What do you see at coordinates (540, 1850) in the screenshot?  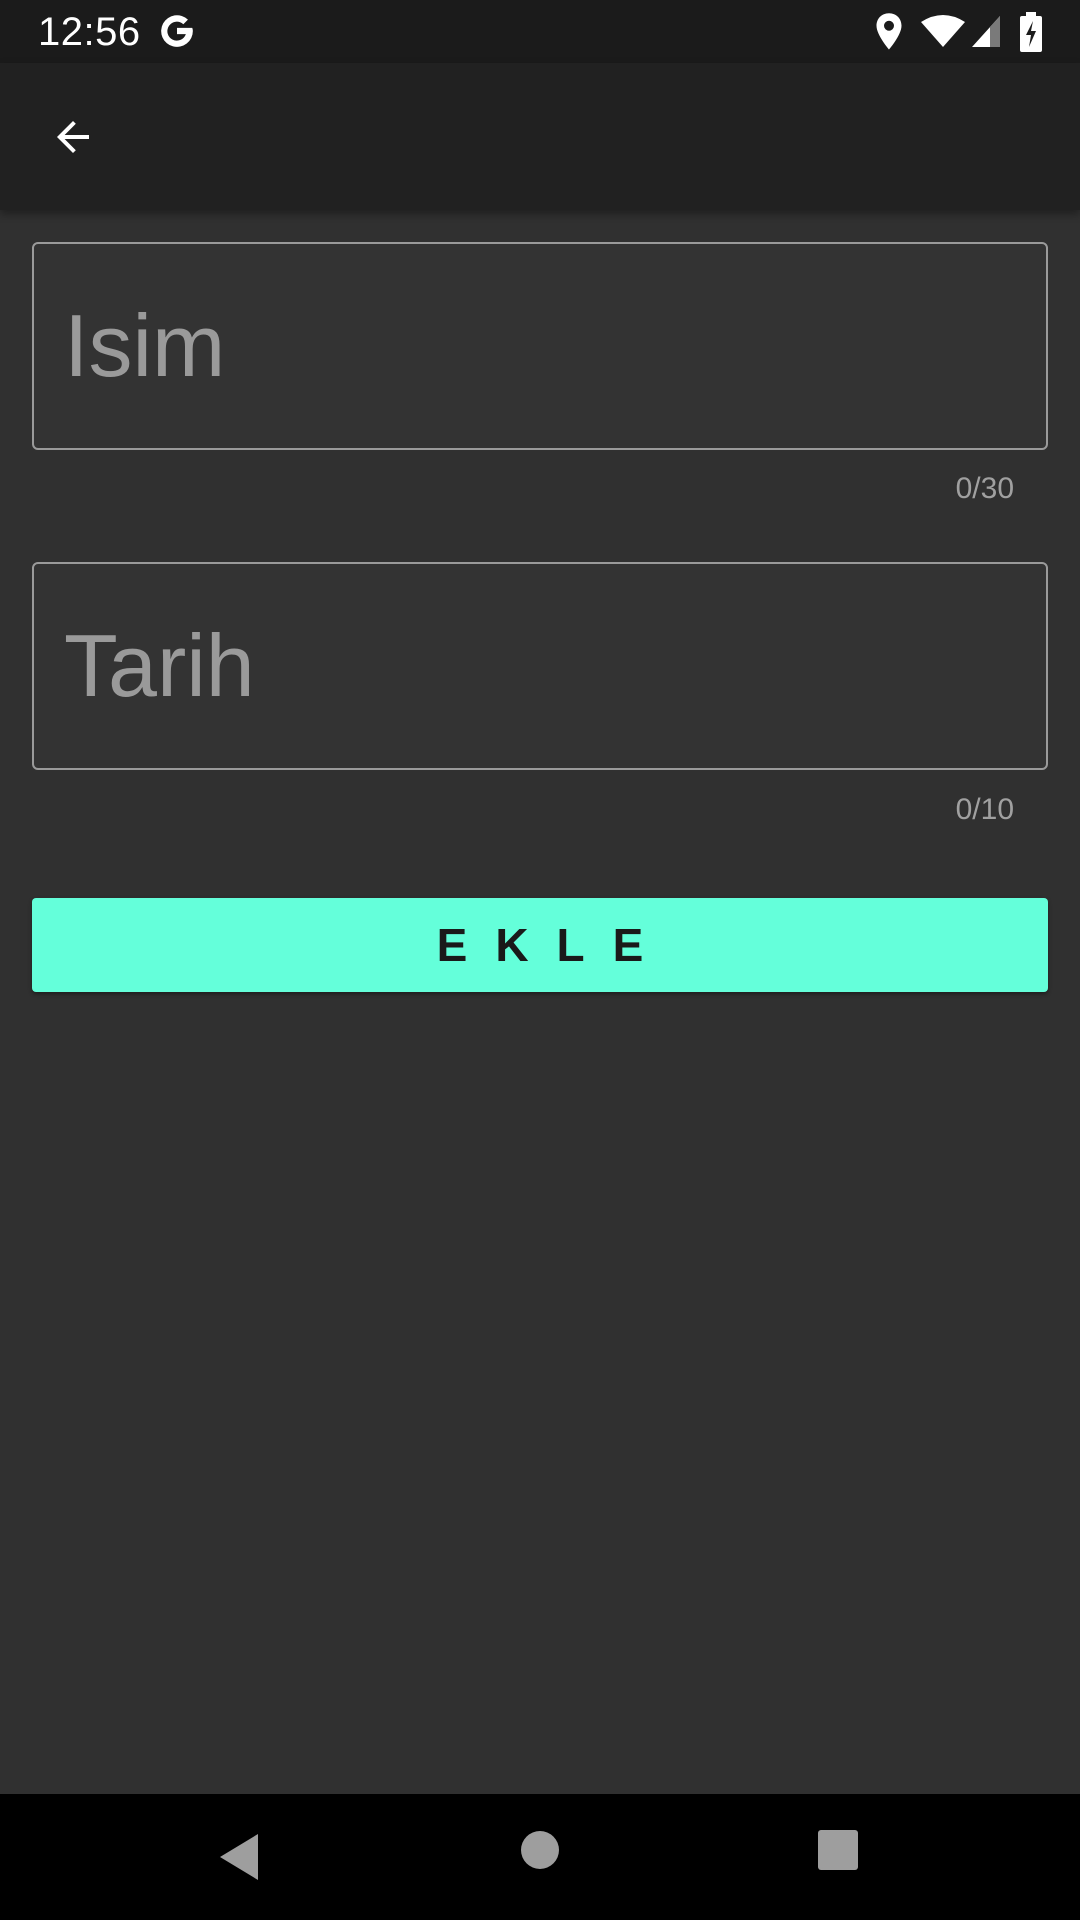 I see `nav-home-icon` at bounding box center [540, 1850].